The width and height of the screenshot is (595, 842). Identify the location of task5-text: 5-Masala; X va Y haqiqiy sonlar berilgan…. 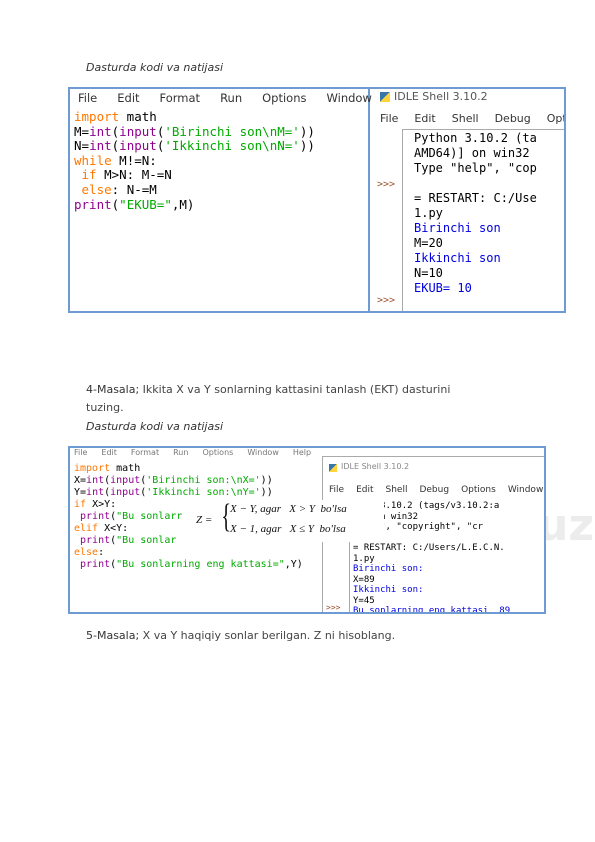
(240, 635).